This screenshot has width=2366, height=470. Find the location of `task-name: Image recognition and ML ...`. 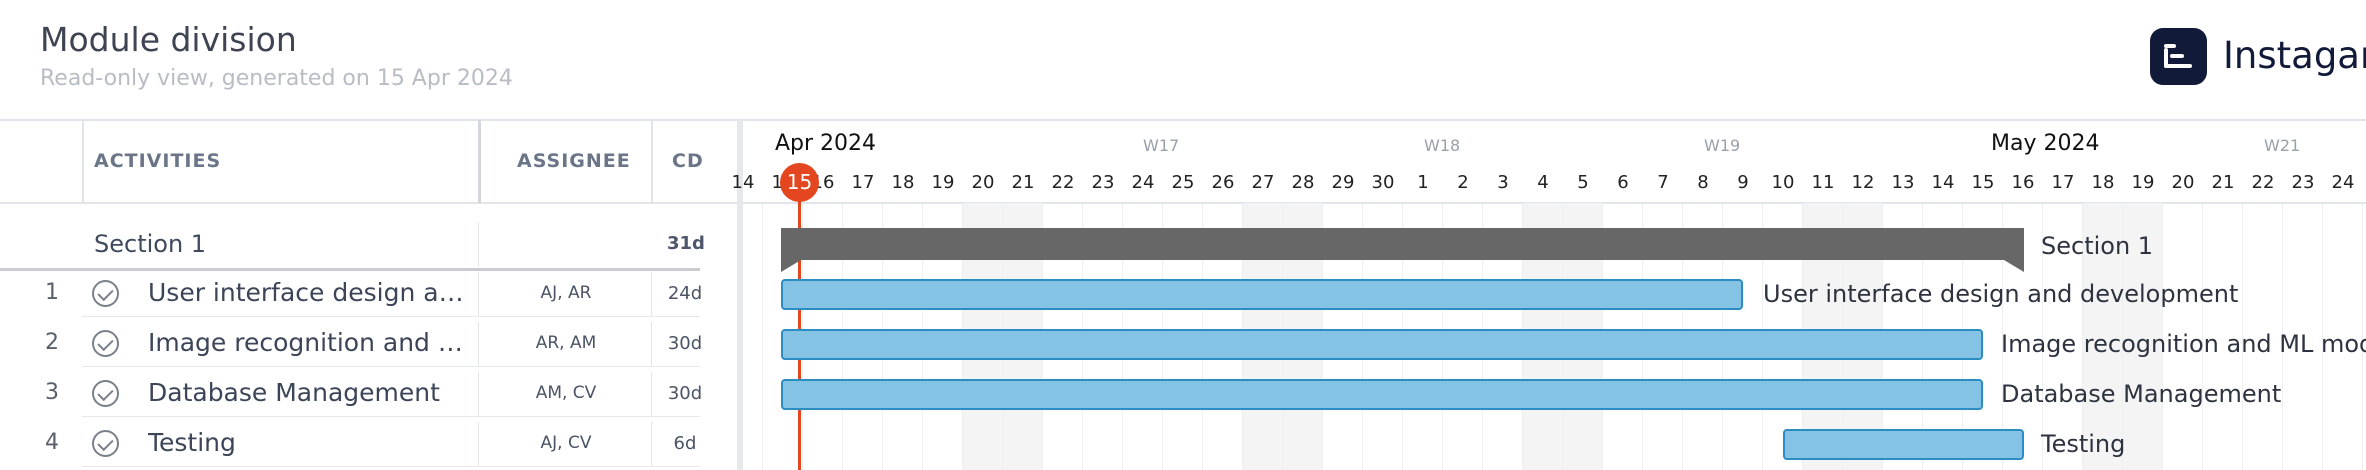

task-name: Image recognition and ML ... is located at coordinates (313, 342).